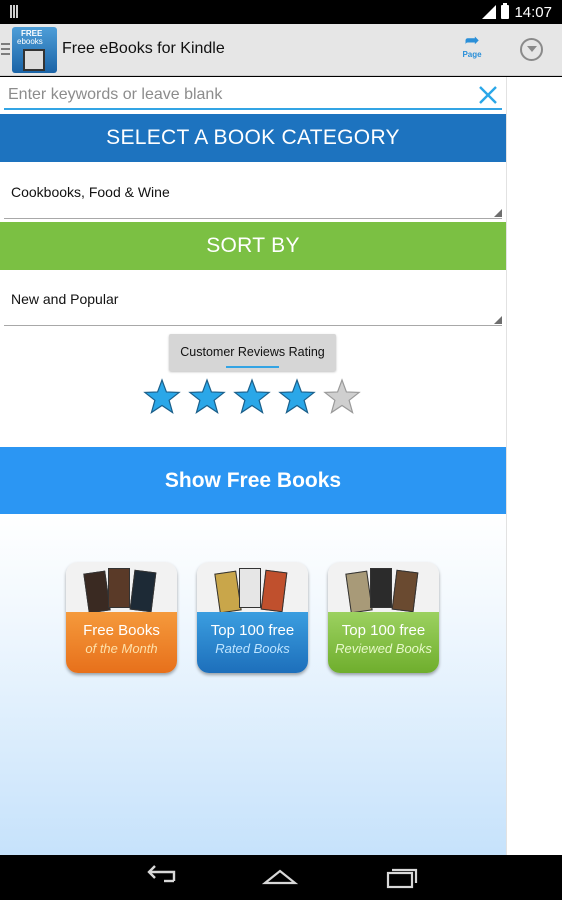 This screenshot has width=562, height=900. Describe the element at coordinates (488, 95) in the screenshot. I see `clear-icon` at that location.